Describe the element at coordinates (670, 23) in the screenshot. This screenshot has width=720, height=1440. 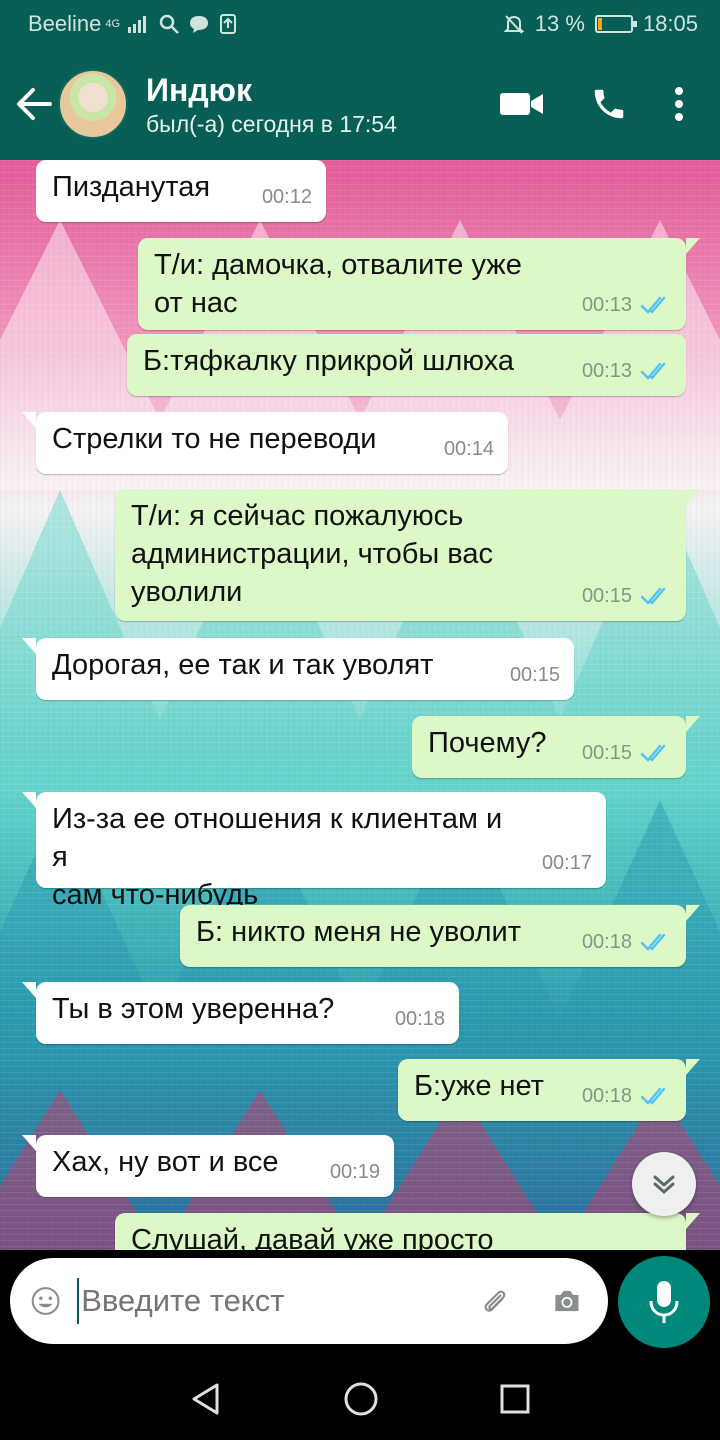
I see `clock: 18:05` at that location.